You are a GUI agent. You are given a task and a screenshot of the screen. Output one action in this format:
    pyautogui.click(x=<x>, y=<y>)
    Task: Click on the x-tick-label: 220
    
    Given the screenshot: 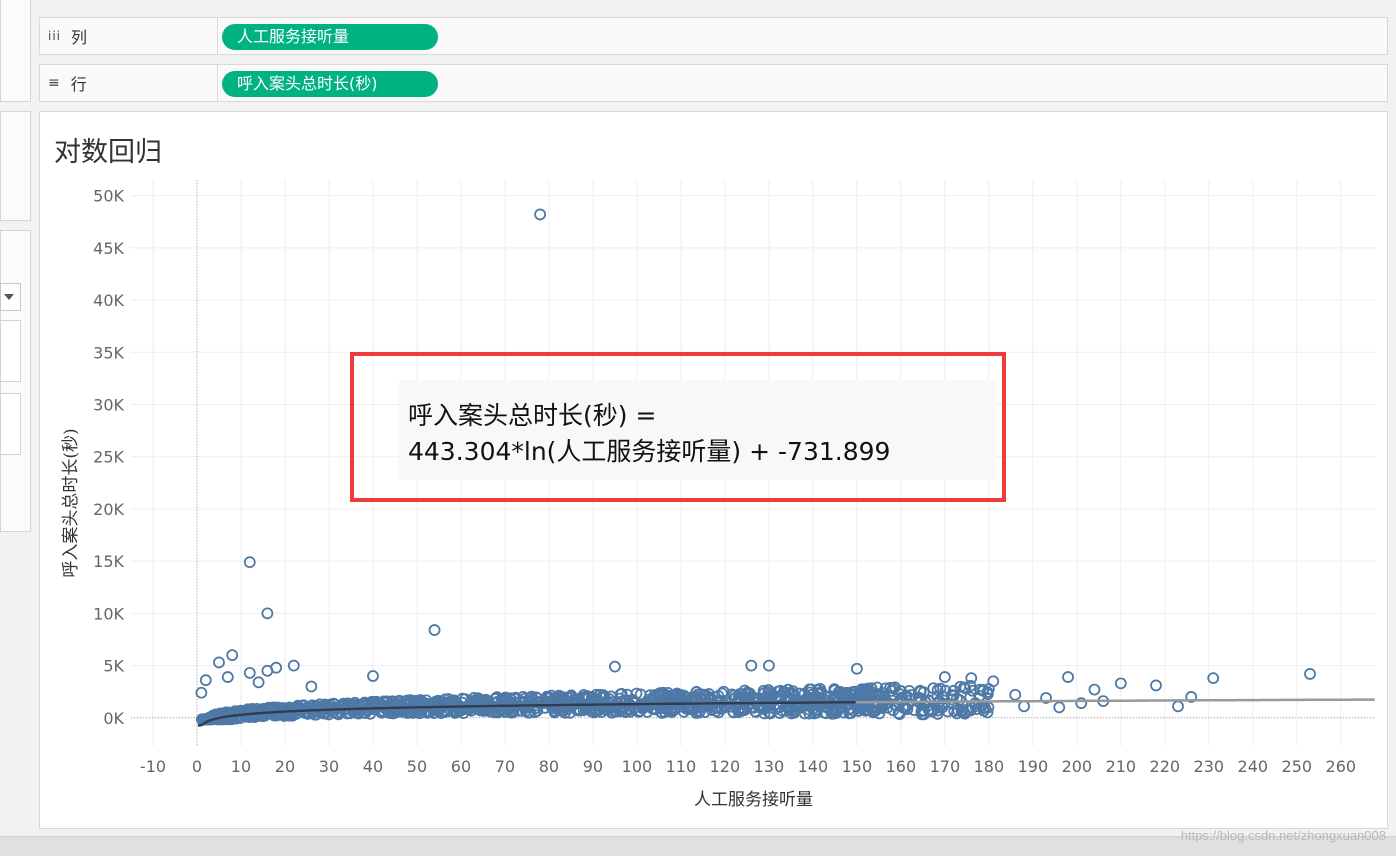 What is the action you would take?
    pyautogui.click(x=1165, y=766)
    